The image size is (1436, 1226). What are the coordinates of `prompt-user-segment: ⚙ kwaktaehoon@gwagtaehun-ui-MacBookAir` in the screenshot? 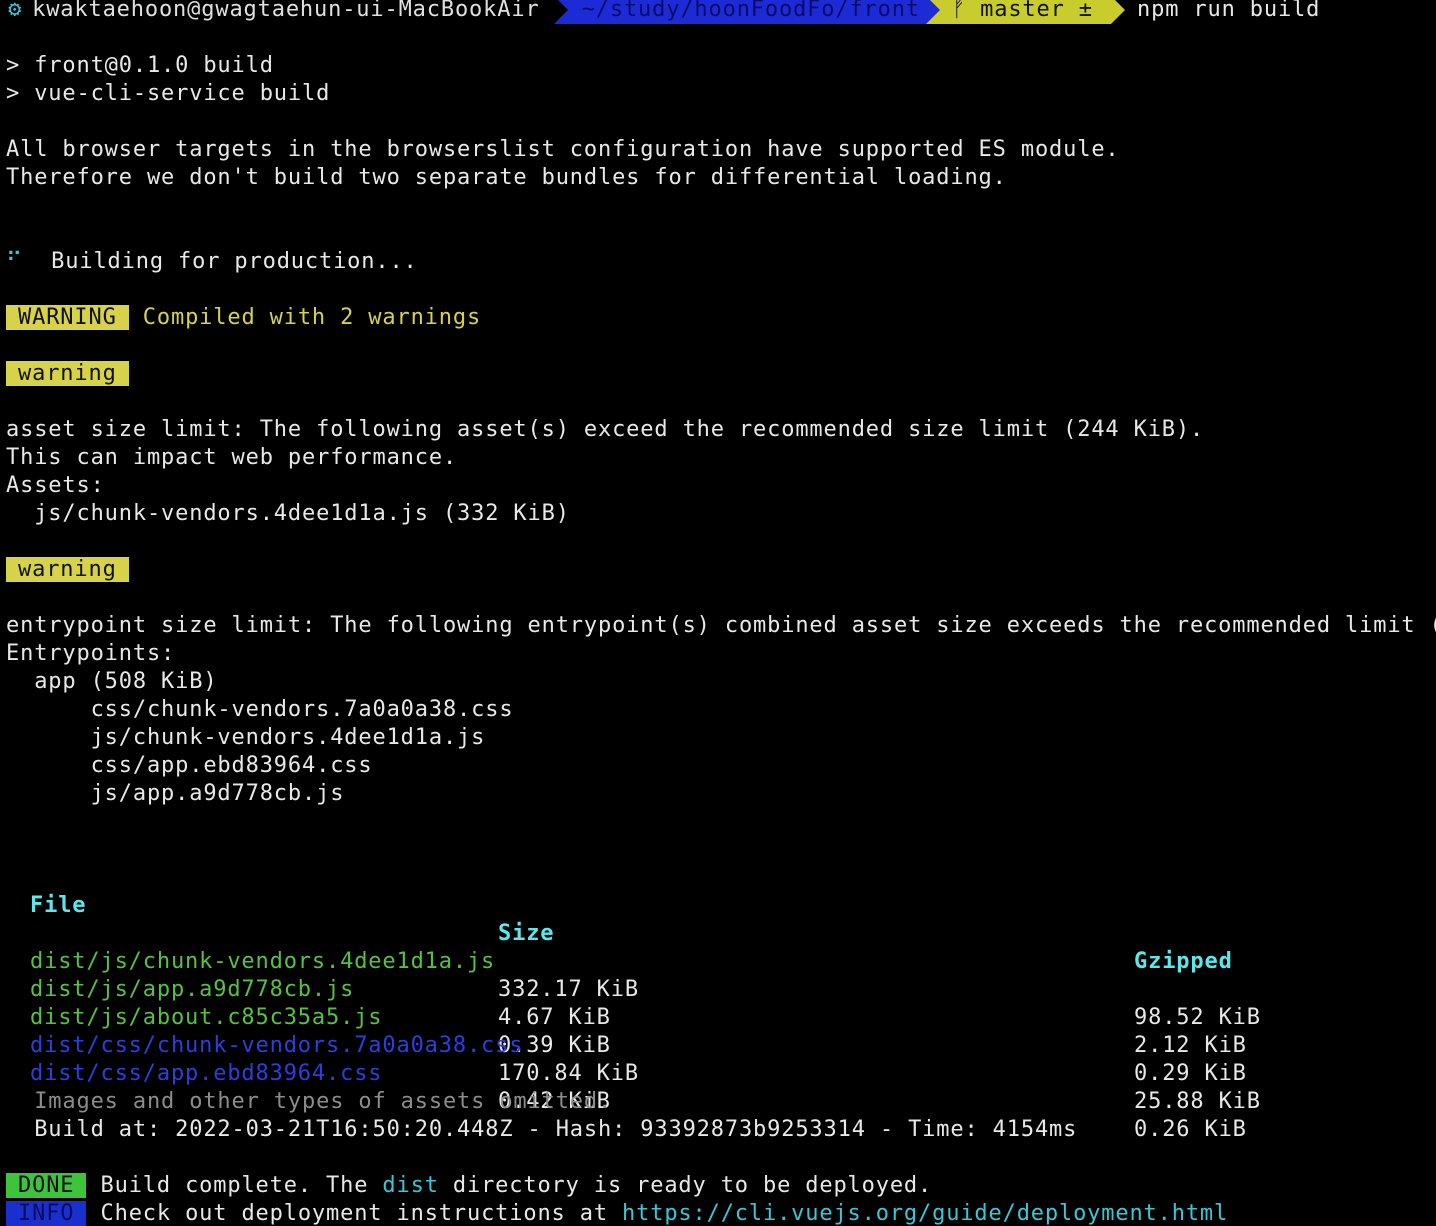 It's located at (277, 12).